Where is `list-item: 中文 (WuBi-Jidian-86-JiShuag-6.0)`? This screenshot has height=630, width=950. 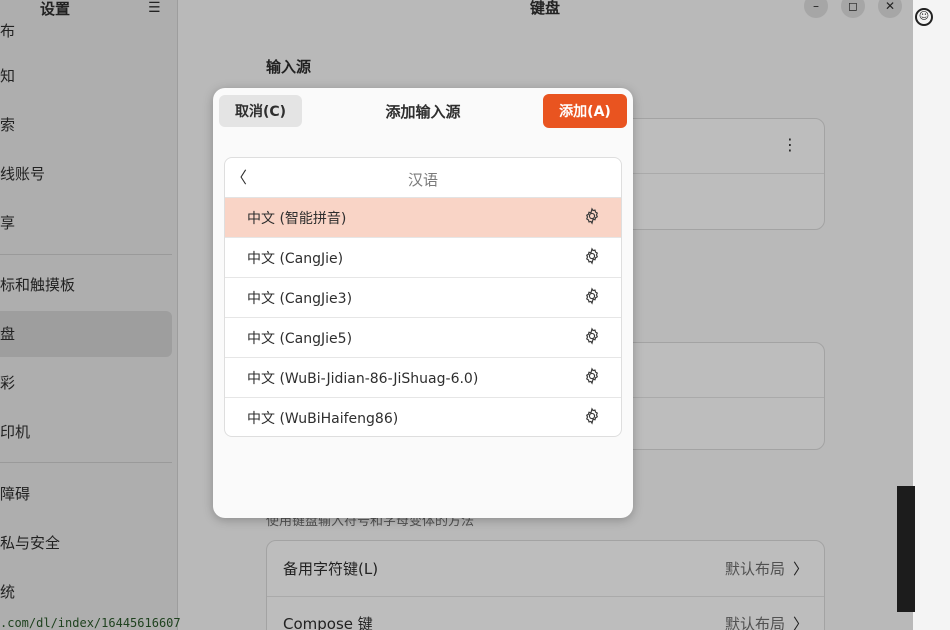
list-item: 中文 (WuBi-Jidian-86-JiShuag-6.0) is located at coordinates (423, 378).